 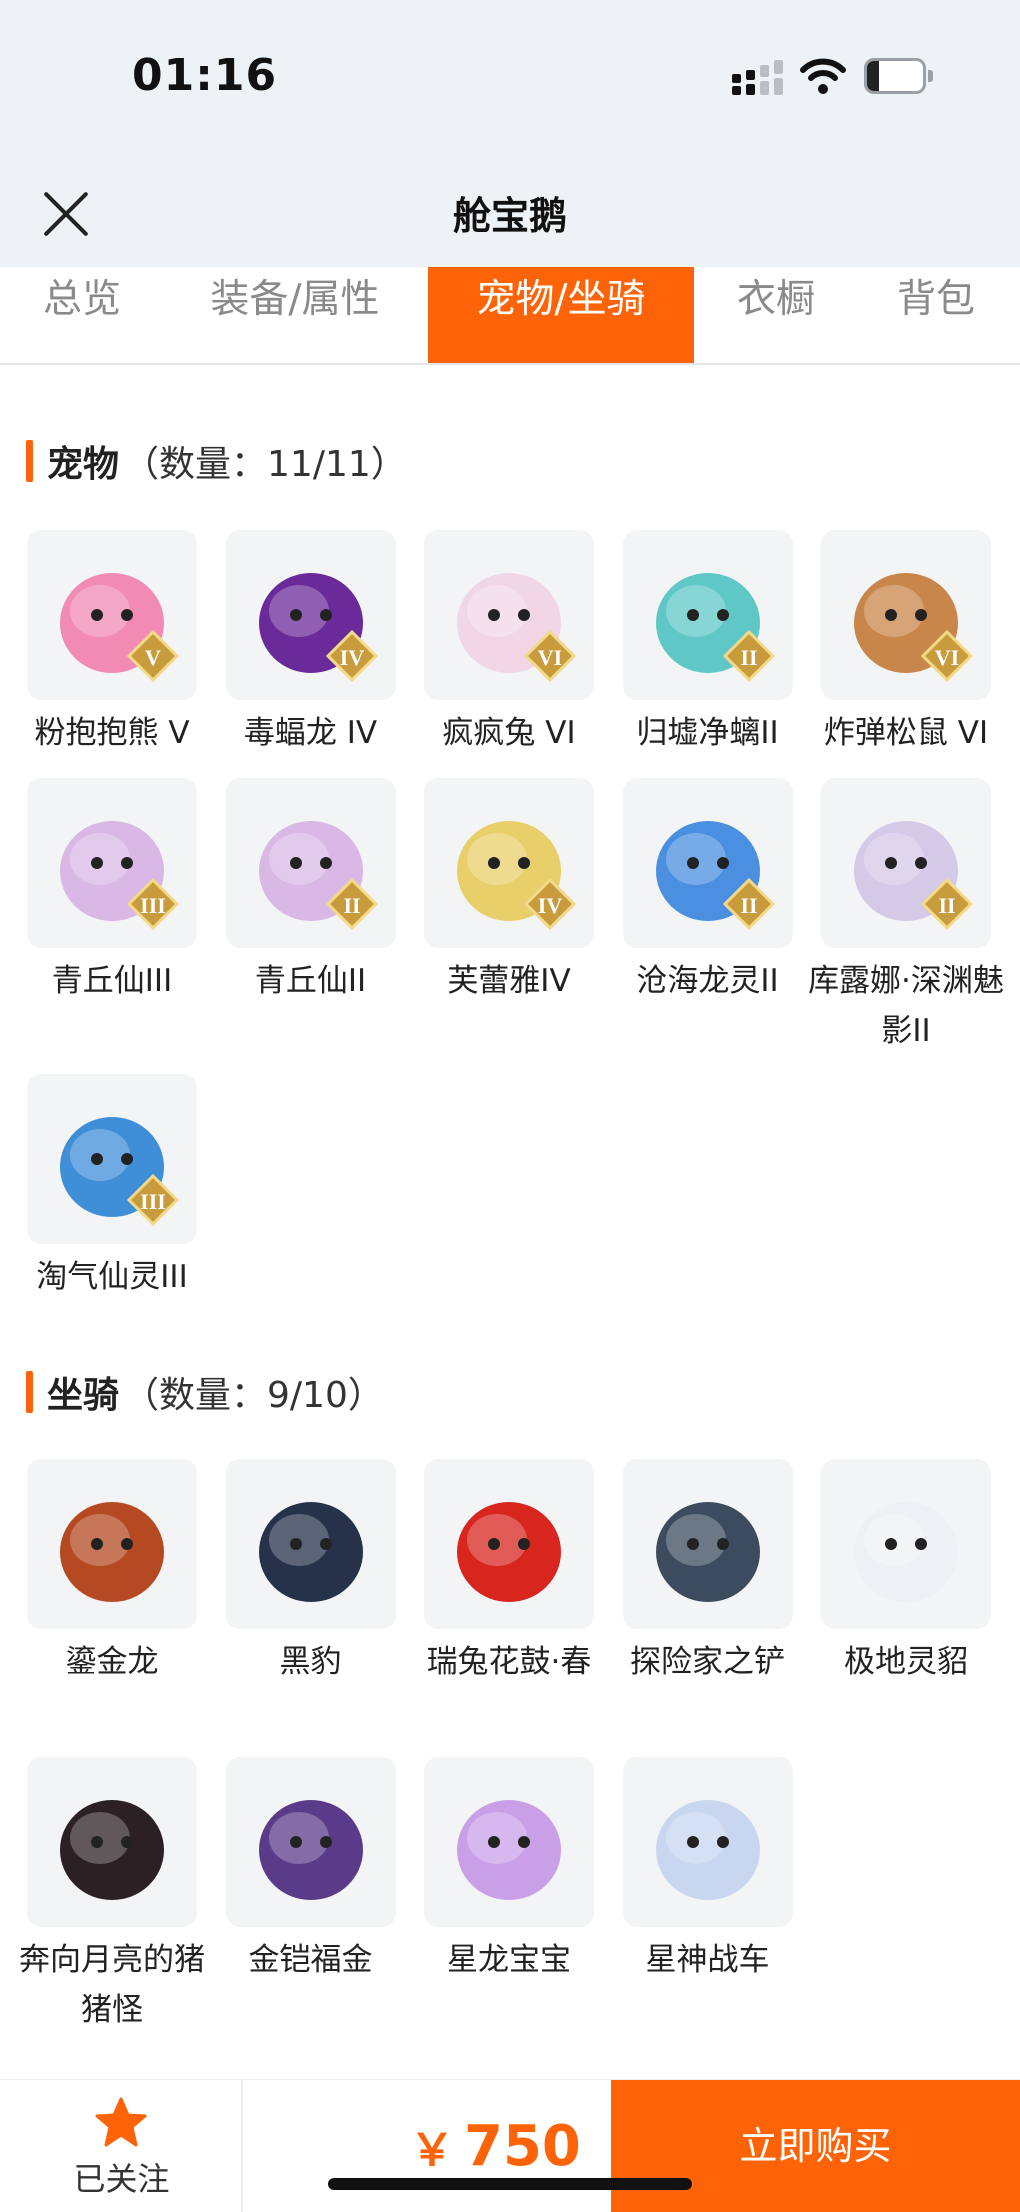 I want to click on mount-name: 奔向月亮的猪猪怪, so click(x=112, y=1985).